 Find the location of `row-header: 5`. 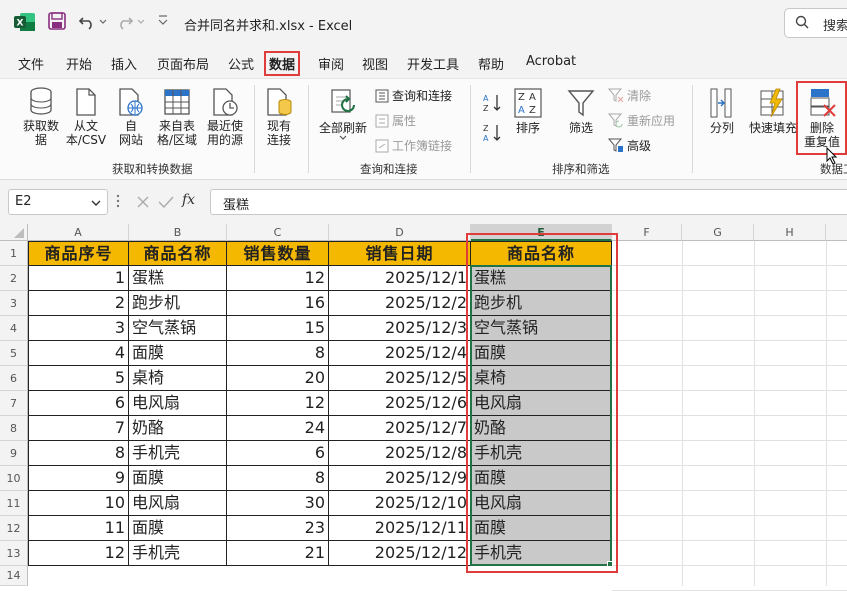

row-header: 5 is located at coordinates (14, 353).